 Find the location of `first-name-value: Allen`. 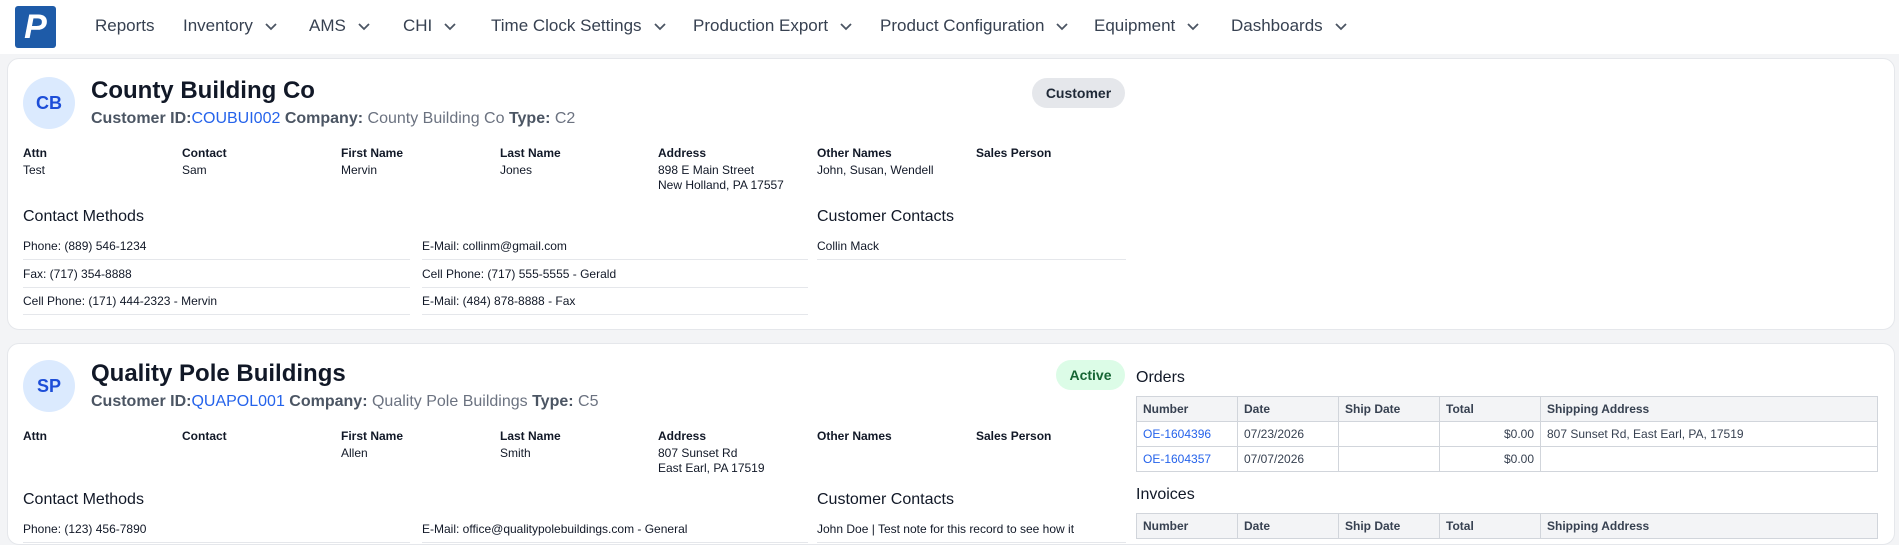

first-name-value: Allen is located at coordinates (354, 453).